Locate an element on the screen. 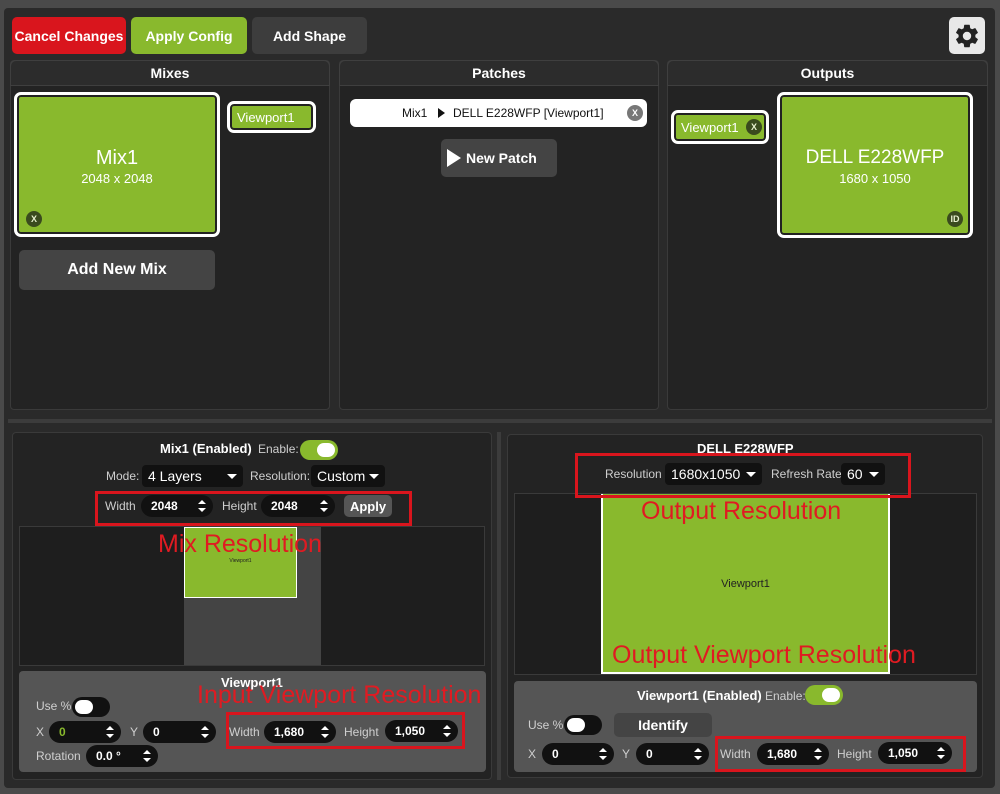 The height and width of the screenshot is (794, 1000). output-viewport-tag-close: X is located at coordinates (754, 127).